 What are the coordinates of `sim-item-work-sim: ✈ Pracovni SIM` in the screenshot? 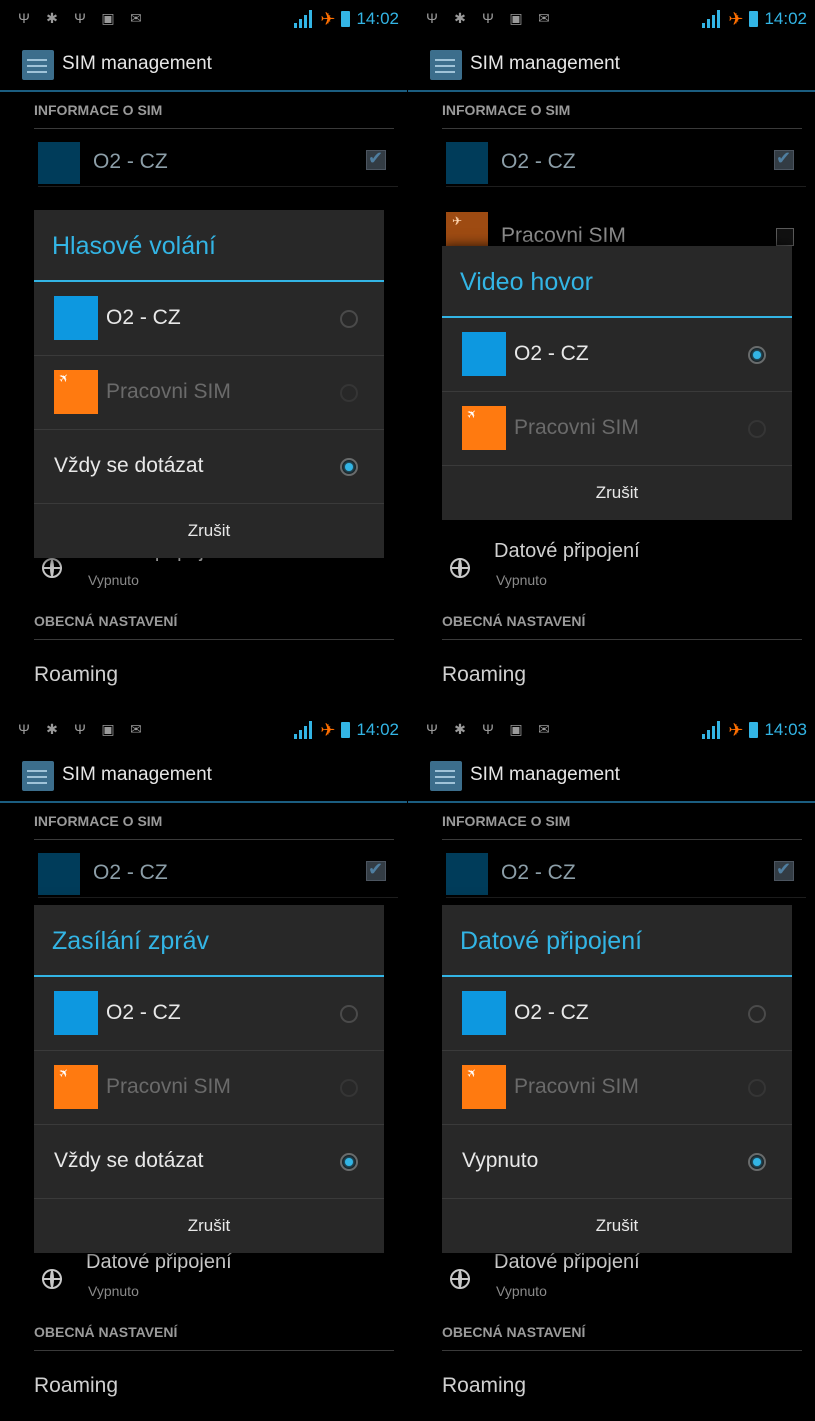 It's located at (626, 230).